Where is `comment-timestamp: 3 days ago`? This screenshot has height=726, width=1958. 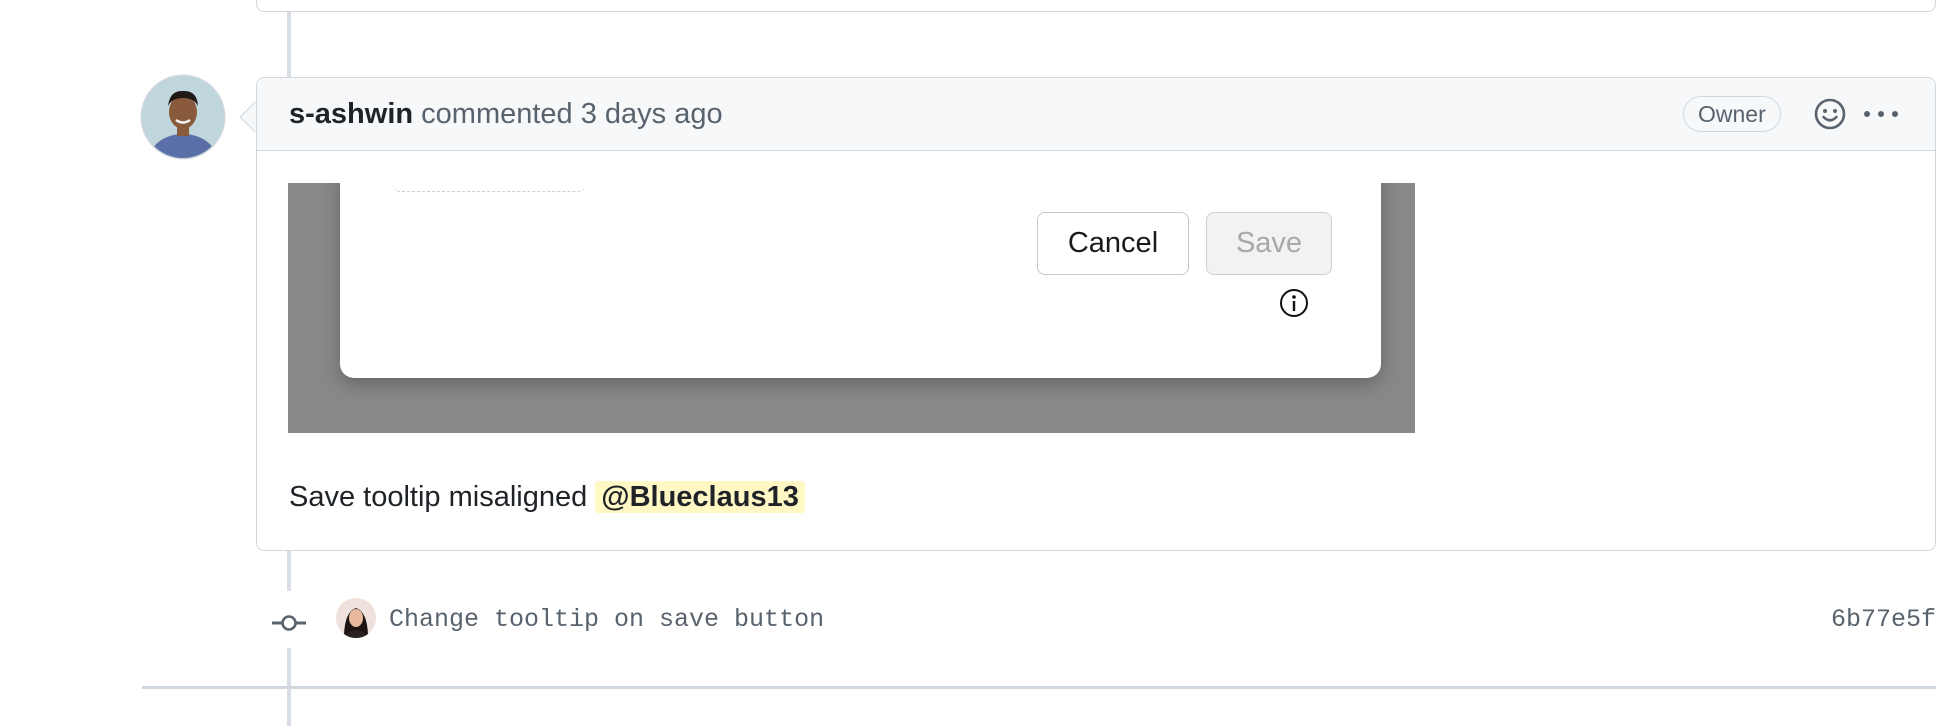 comment-timestamp: 3 days ago is located at coordinates (652, 114).